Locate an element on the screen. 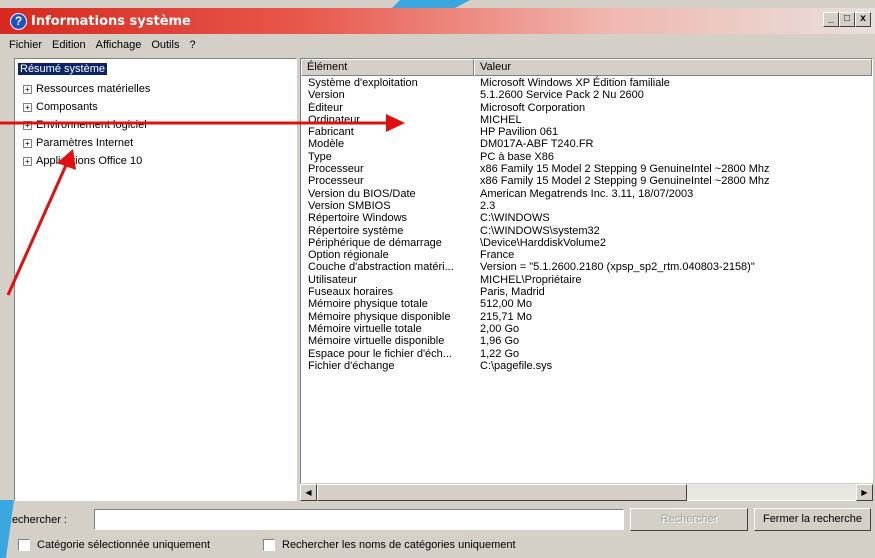  search-label: Rechercher : is located at coordinates (35, 520).